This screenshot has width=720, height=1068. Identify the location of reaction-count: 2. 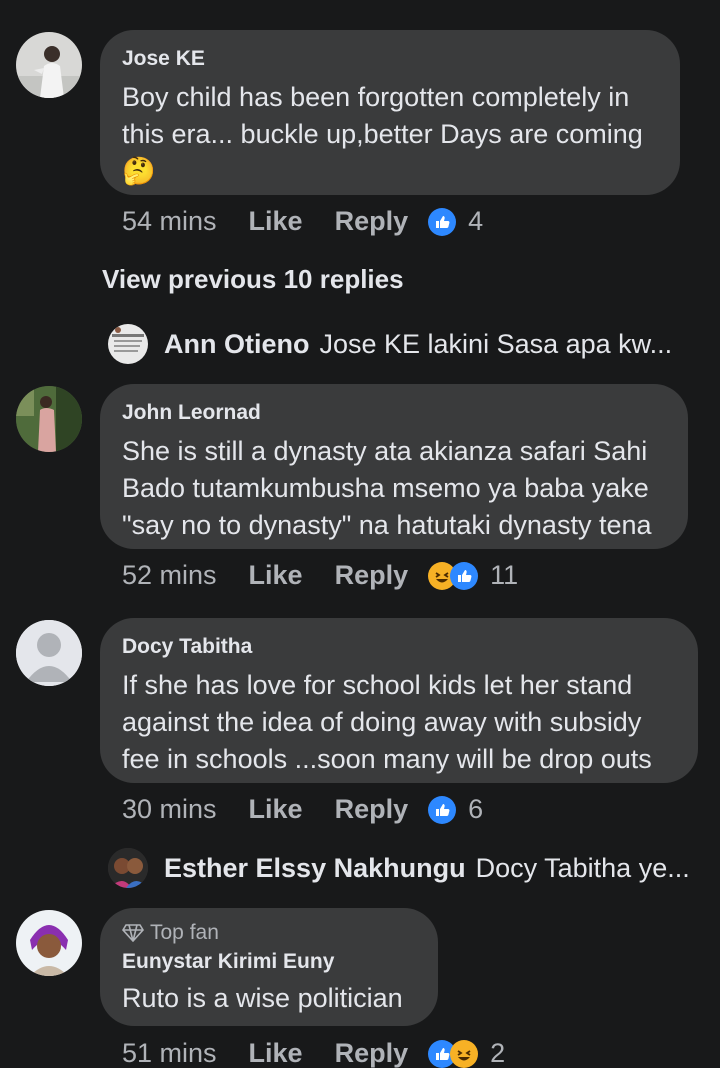
(497, 1053).